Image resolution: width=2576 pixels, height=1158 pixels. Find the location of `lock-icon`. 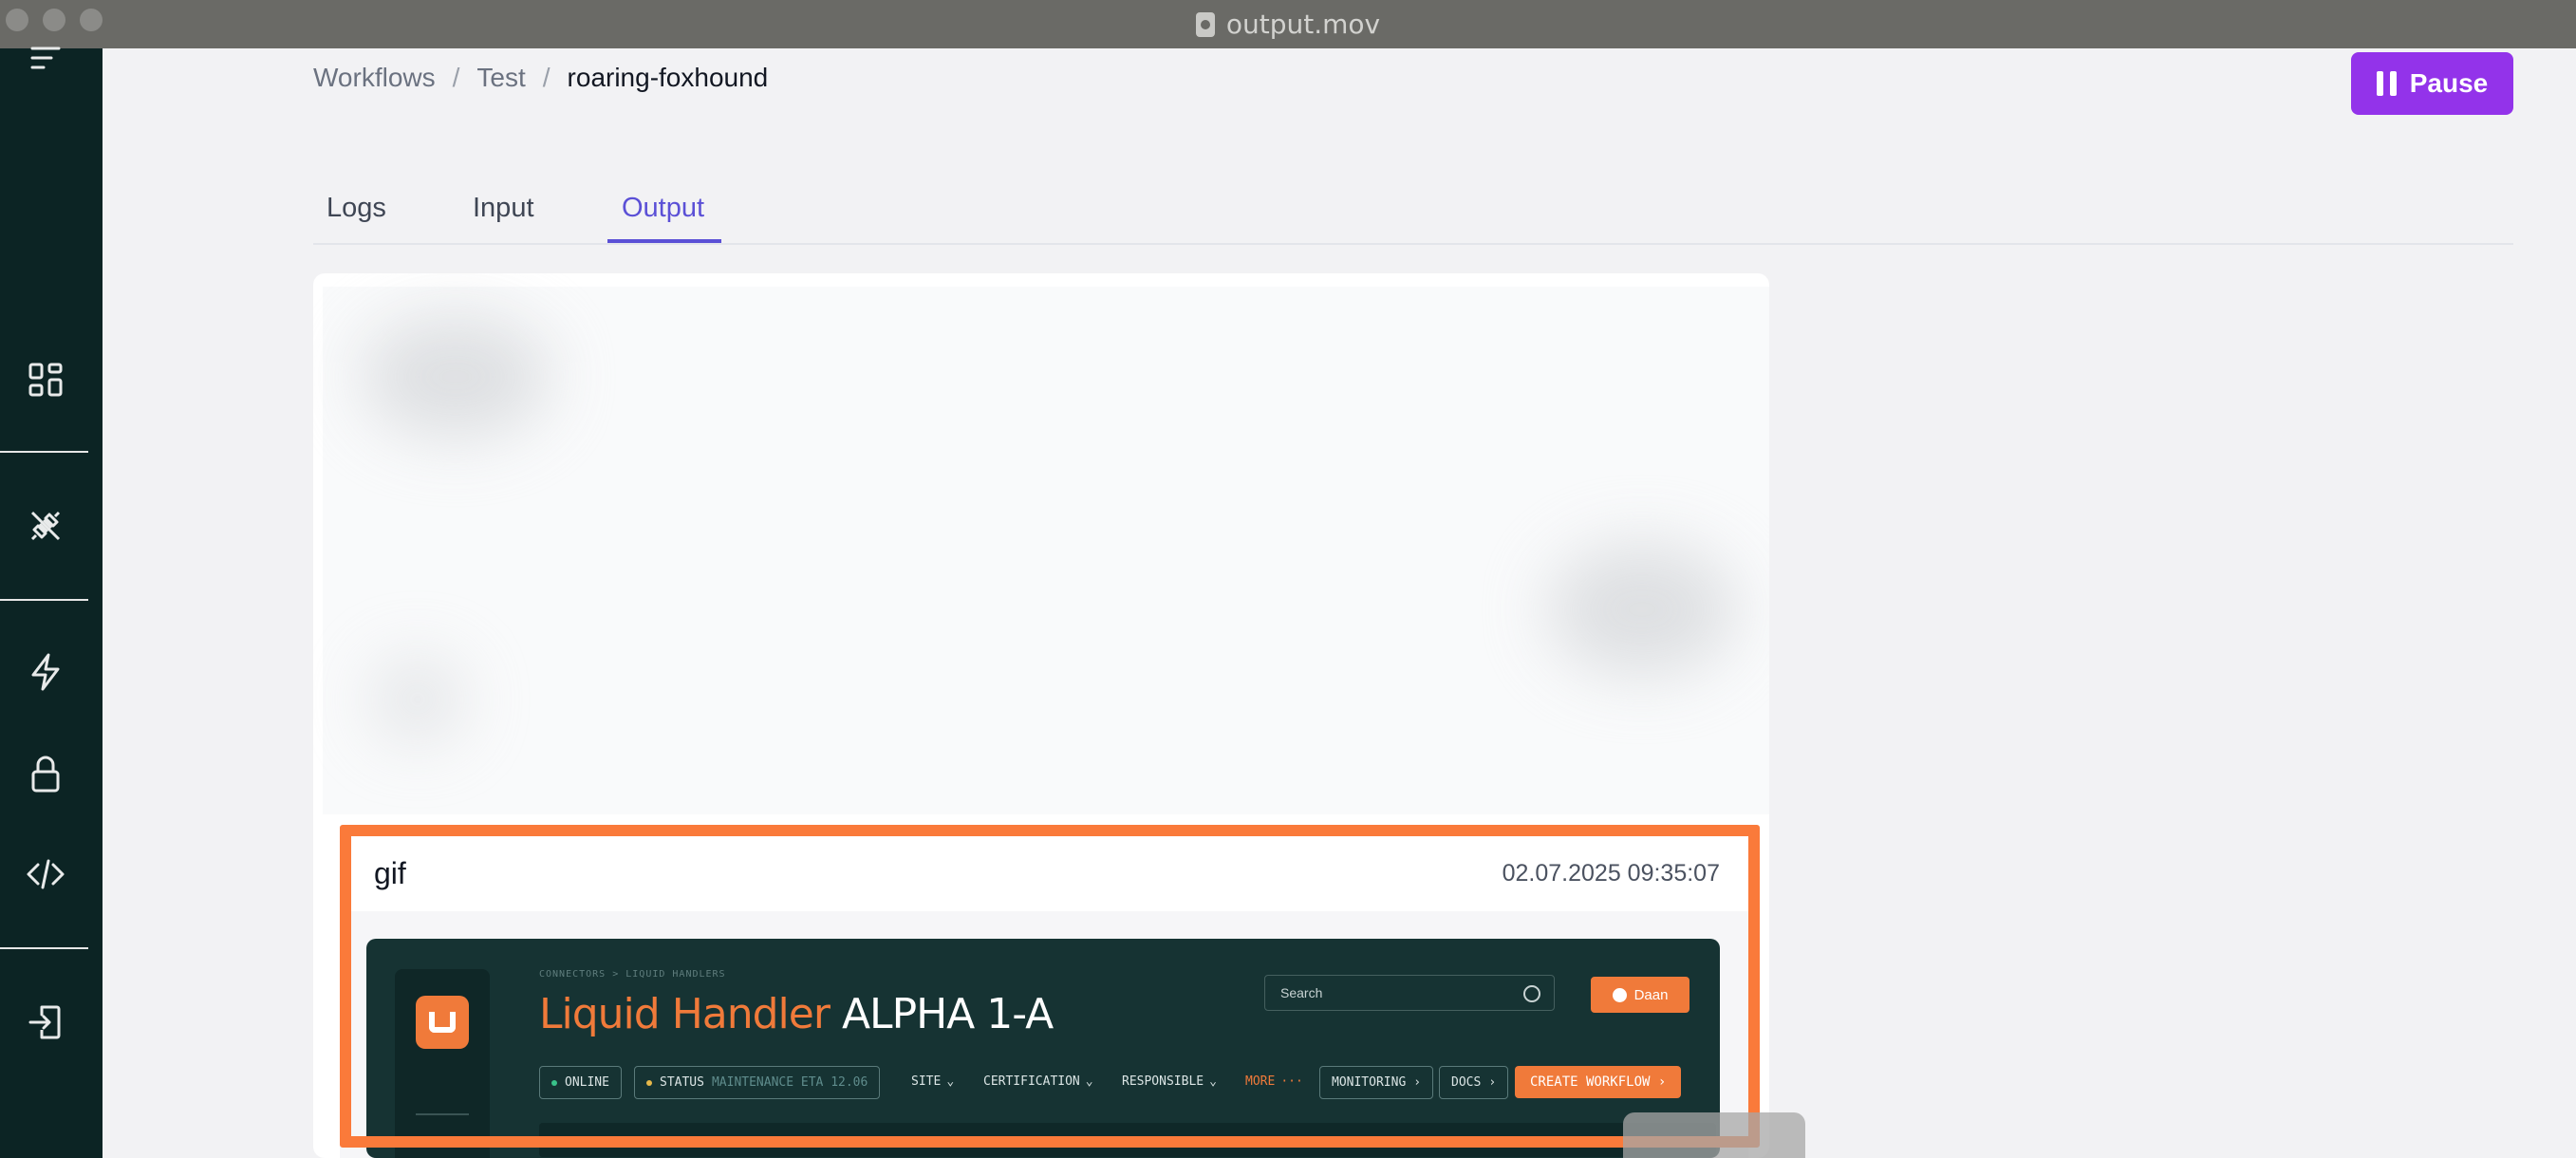

lock-icon is located at coordinates (45, 773).